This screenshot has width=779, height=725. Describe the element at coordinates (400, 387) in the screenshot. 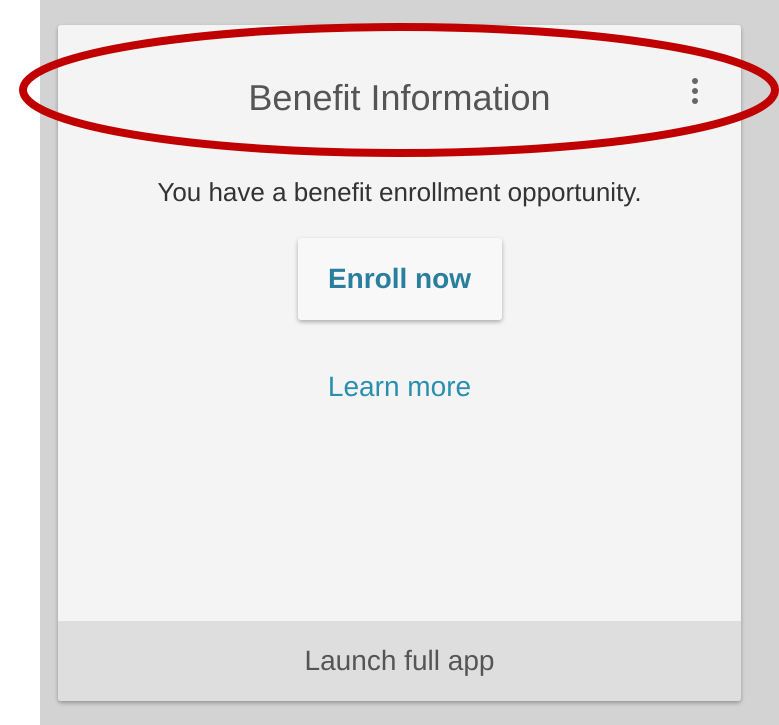

I see `learn-more-link: Learn more` at that location.